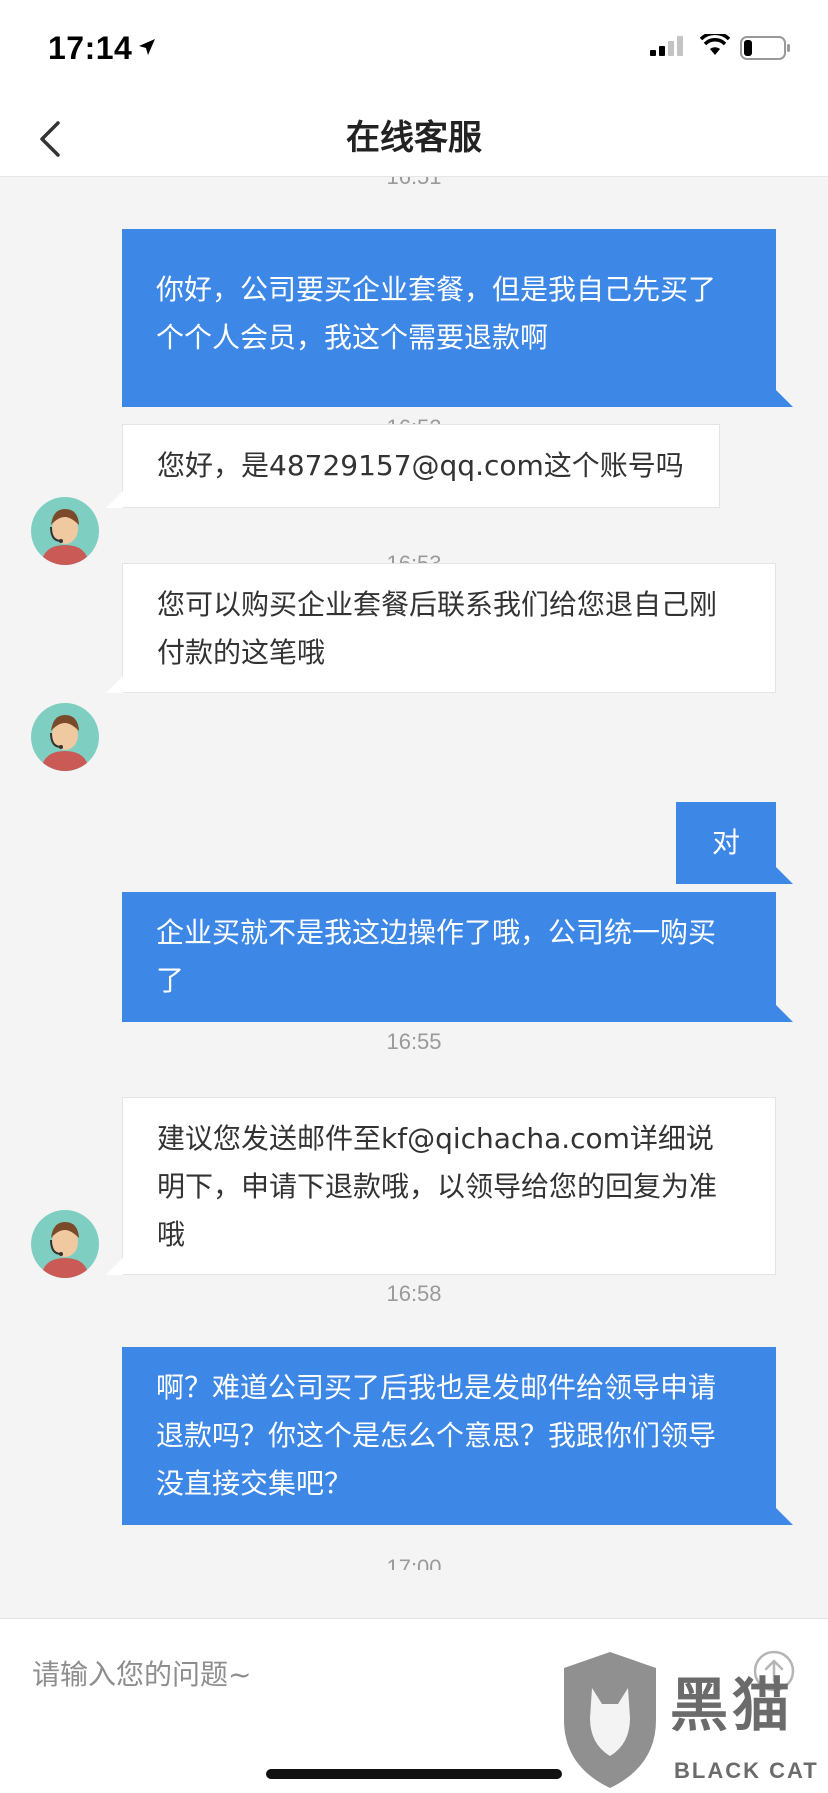 This screenshot has height=1793, width=828. What do you see at coordinates (147, 47) in the screenshot?
I see `location-arrow-icon` at bounding box center [147, 47].